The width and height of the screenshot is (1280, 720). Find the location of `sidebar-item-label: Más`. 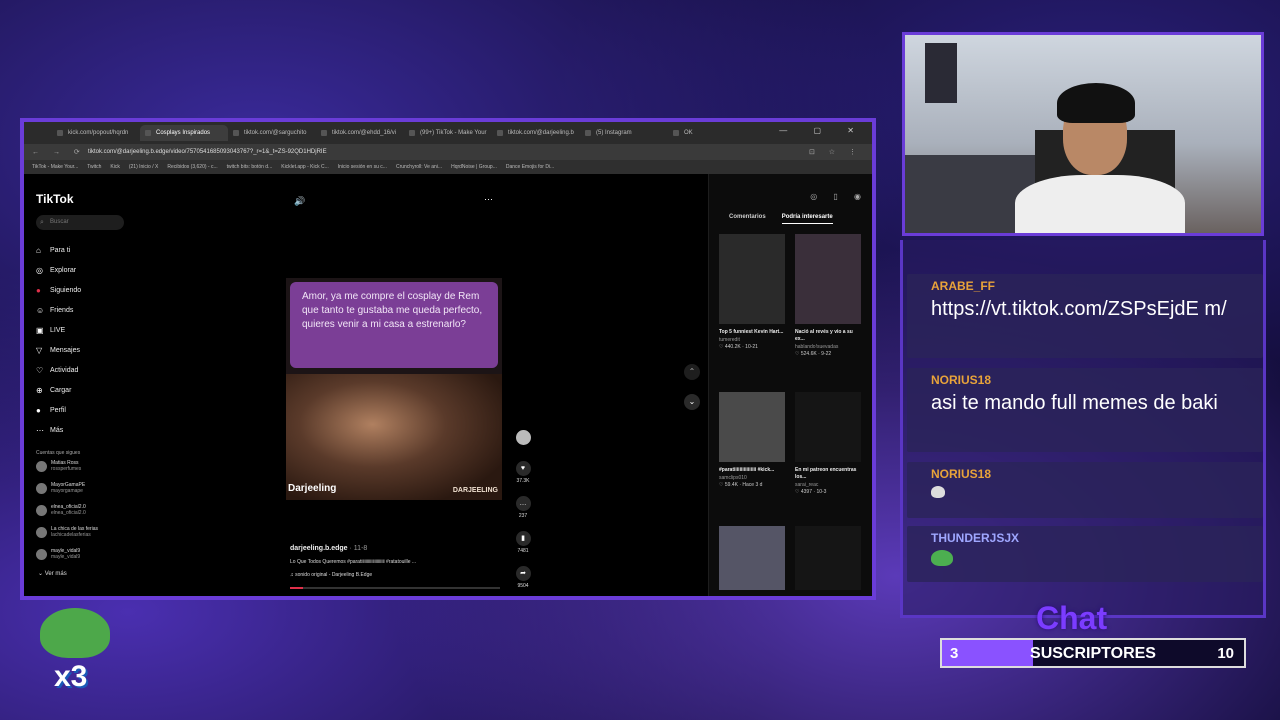

sidebar-item-label: Más is located at coordinates (57, 430).